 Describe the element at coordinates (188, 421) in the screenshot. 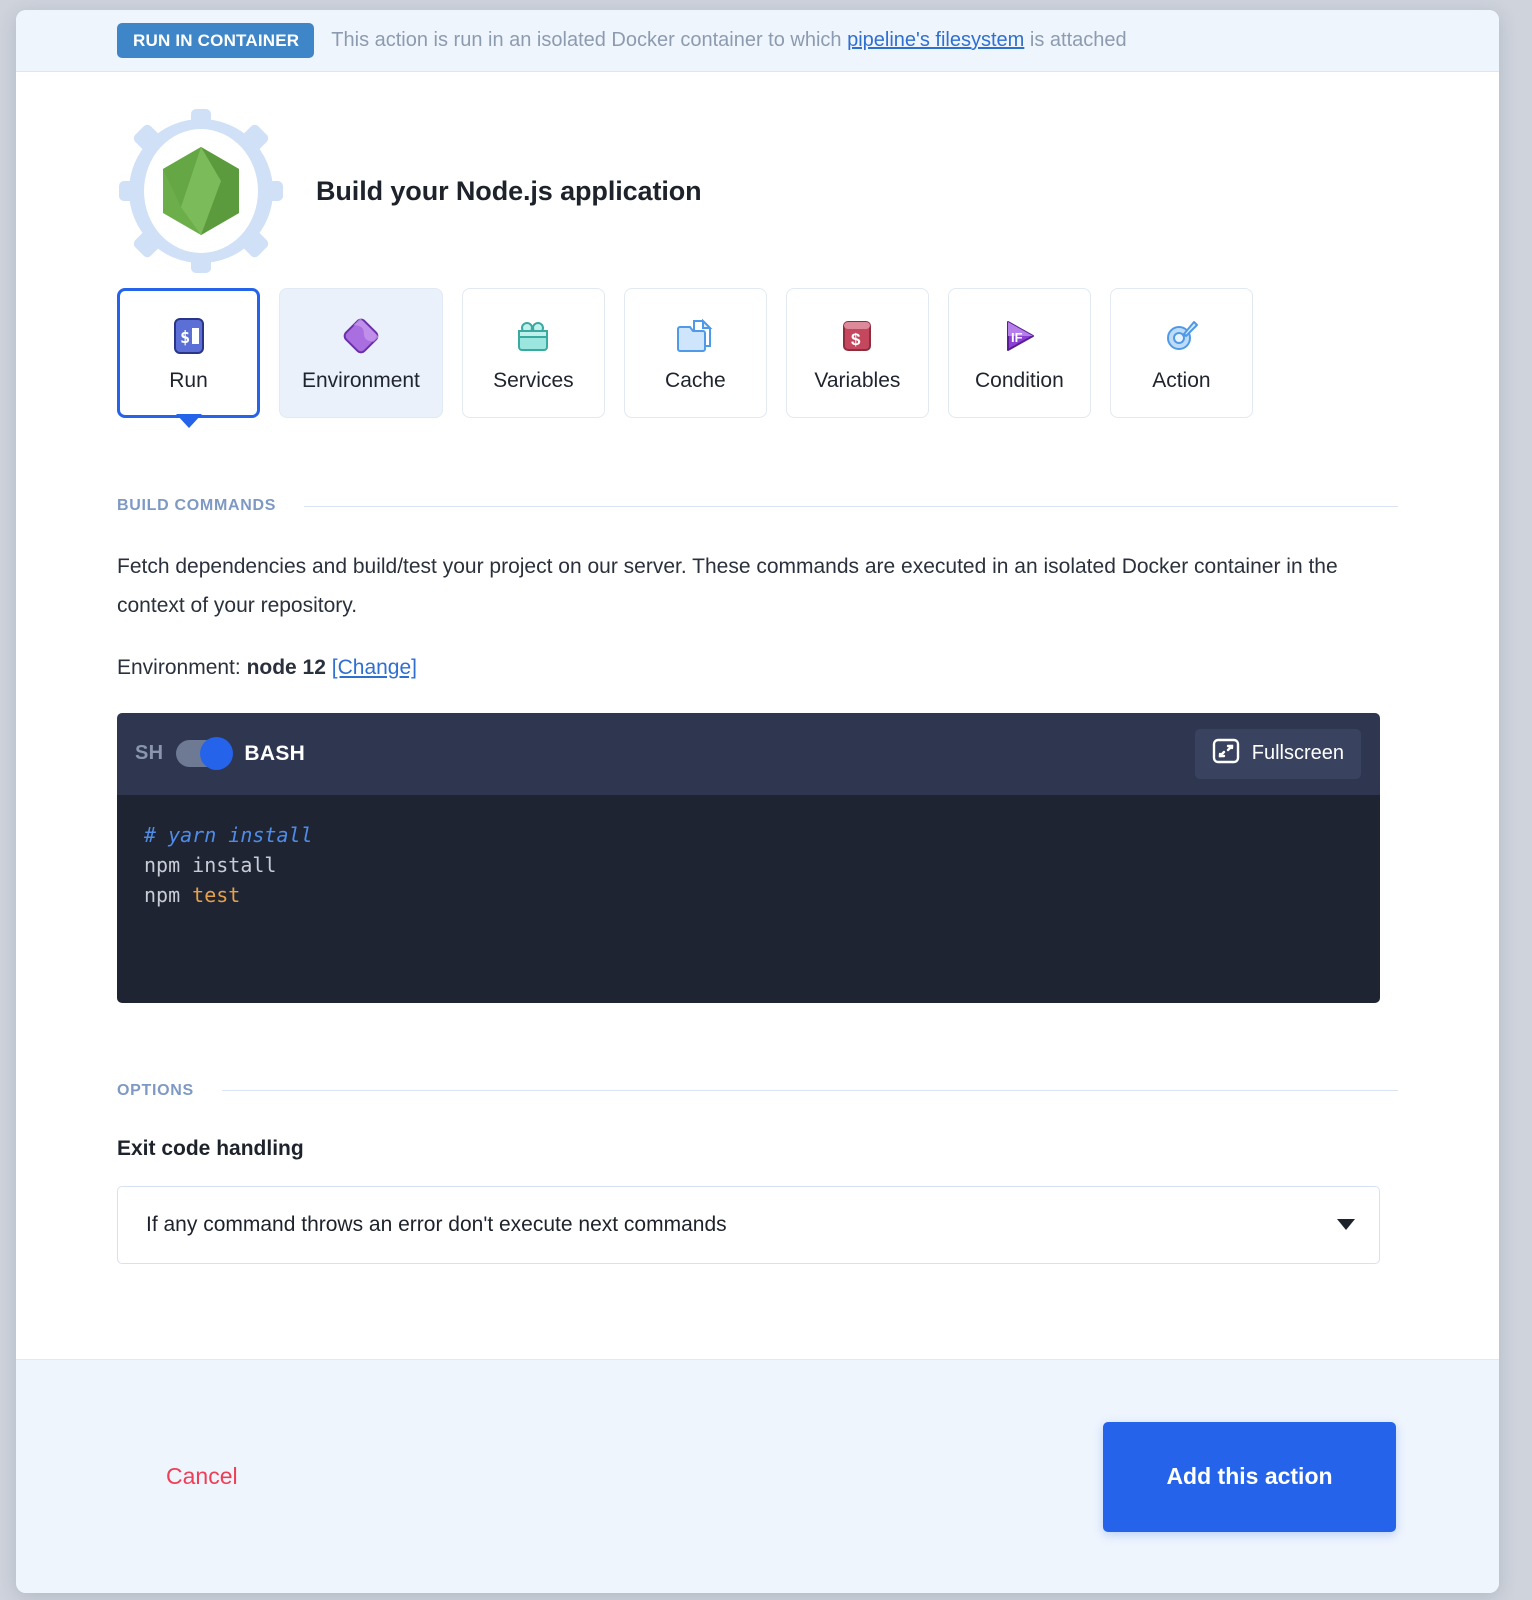

I see `active-tab-arrow` at that location.